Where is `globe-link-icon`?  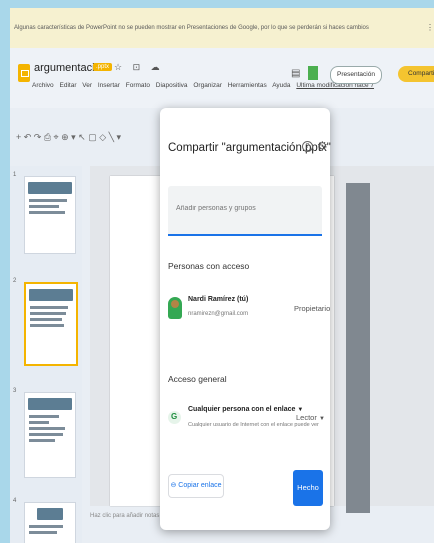 globe-link-icon is located at coordinates (174, 417).